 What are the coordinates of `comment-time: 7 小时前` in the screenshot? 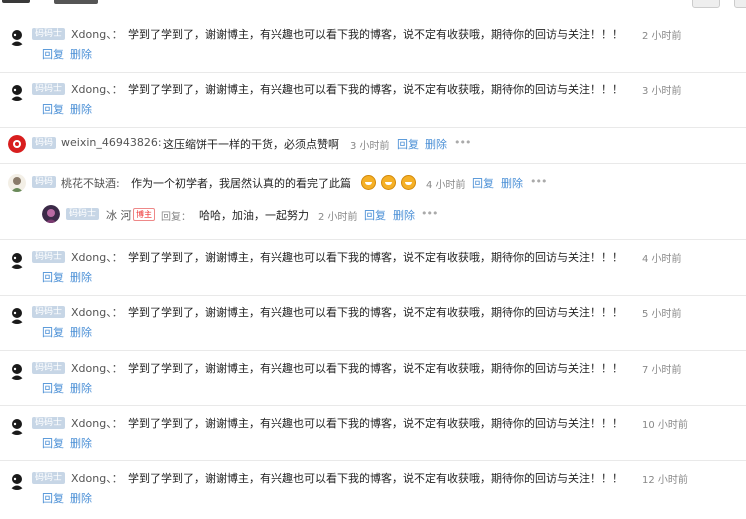 It's located at (662, 370).